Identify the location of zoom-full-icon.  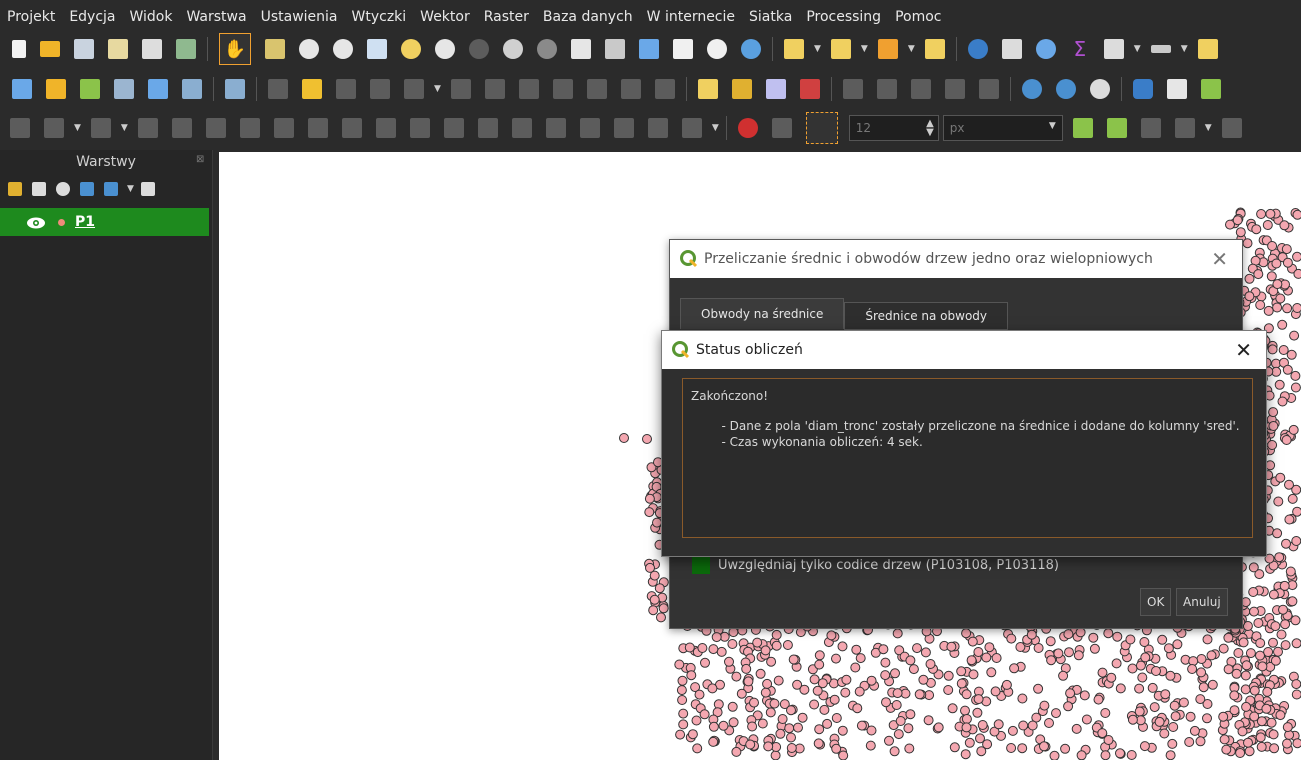
(377, 49).